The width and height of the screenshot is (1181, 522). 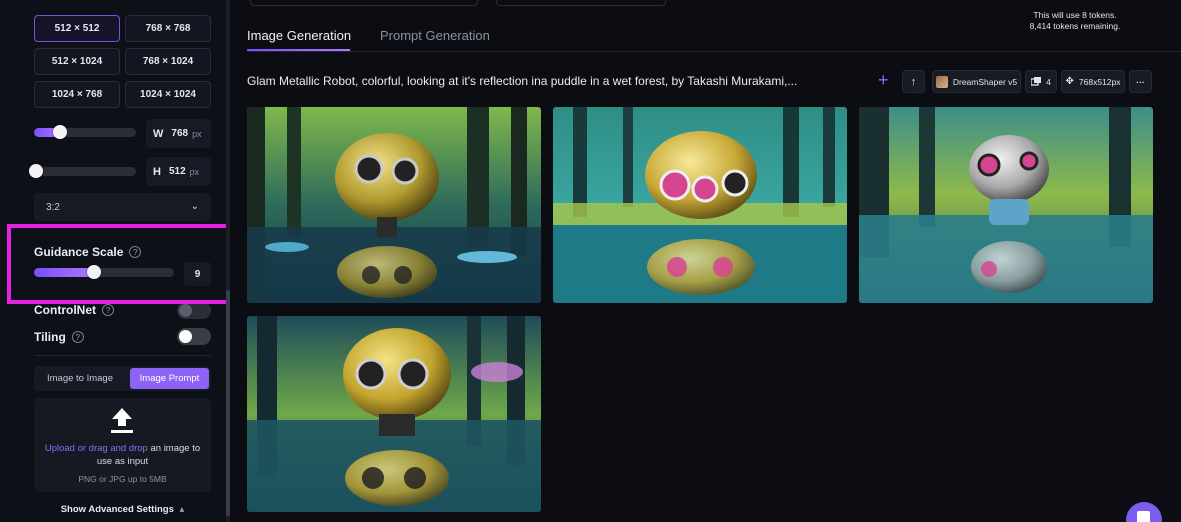 What do you see at coordinates (714, 51) in the screenshot?
I see `tabs-divider` at bounding box center [714, 51].